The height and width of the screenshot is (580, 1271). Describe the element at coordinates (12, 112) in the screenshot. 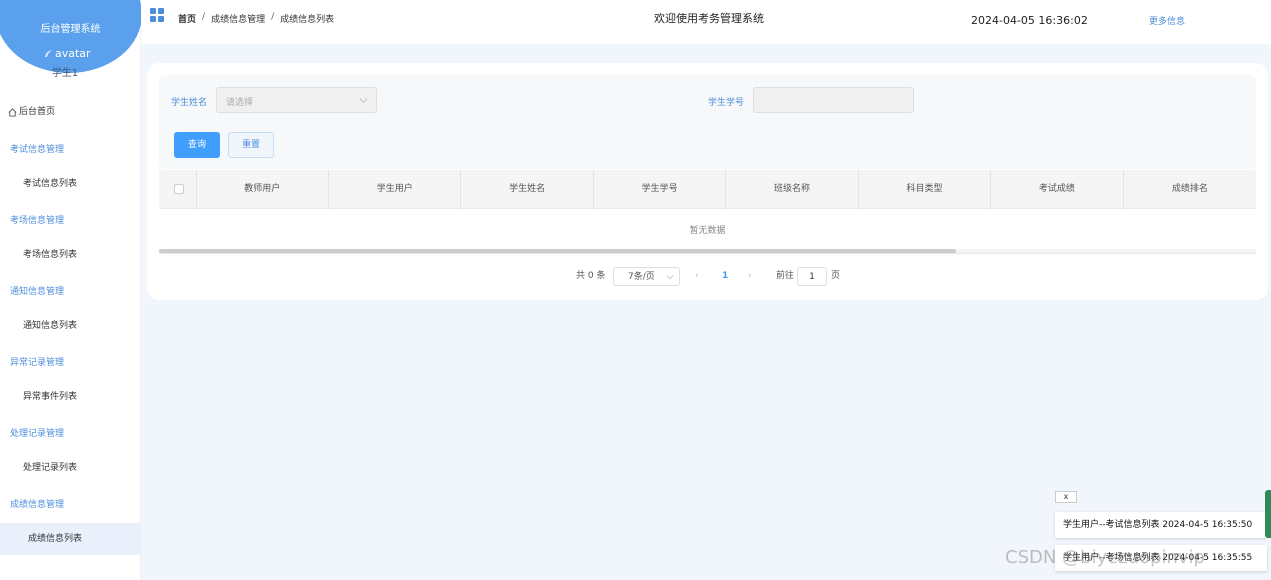

I see `home-icon` at that location.